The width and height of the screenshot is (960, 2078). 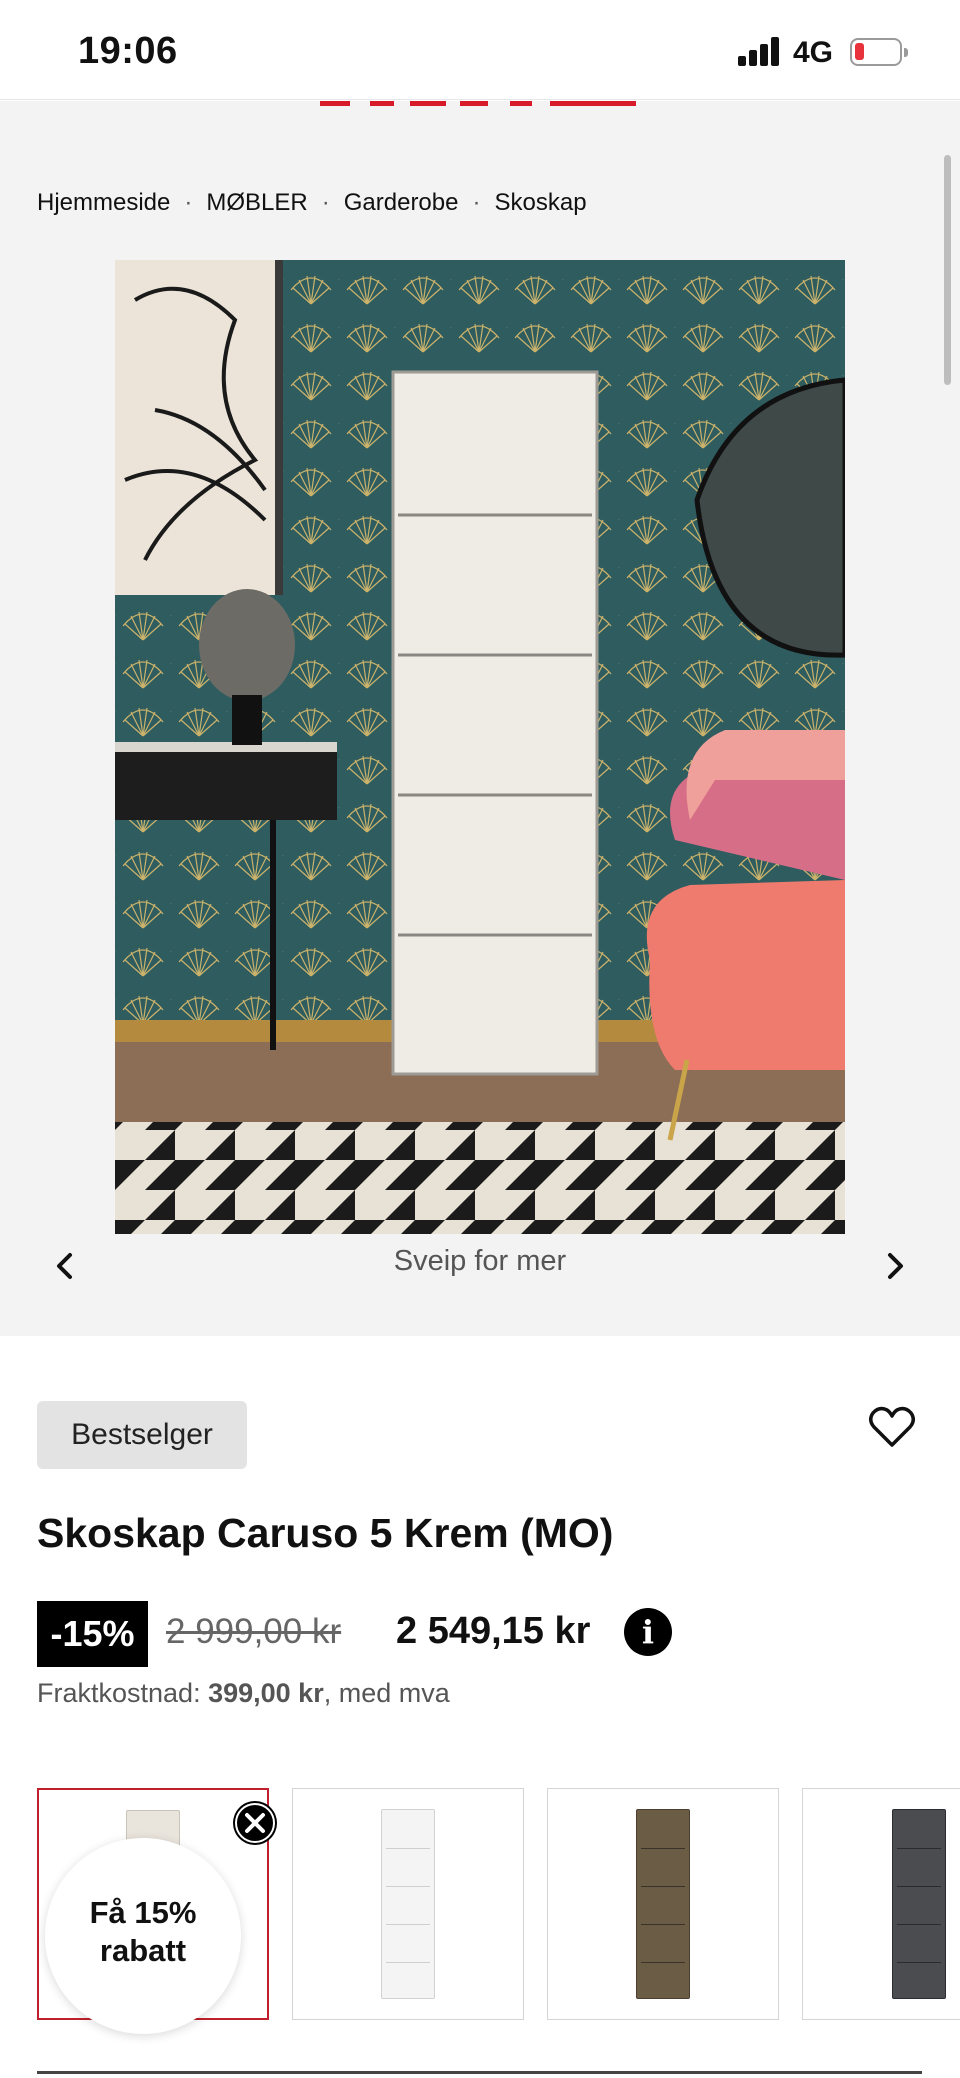 I want to click on variant-hvit, so click(x=408, y=1904).